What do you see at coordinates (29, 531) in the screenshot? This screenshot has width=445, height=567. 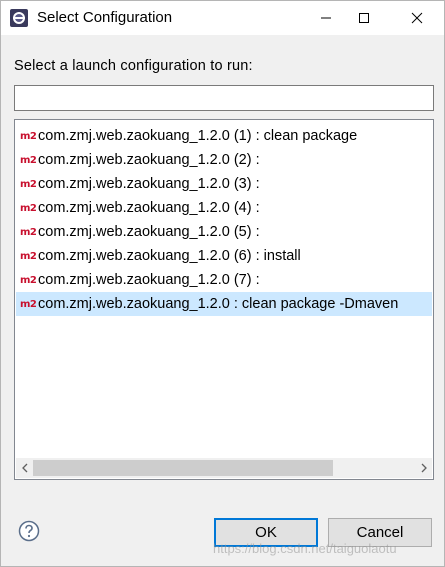 I see `help-icon` at bounding box center [29, 531].